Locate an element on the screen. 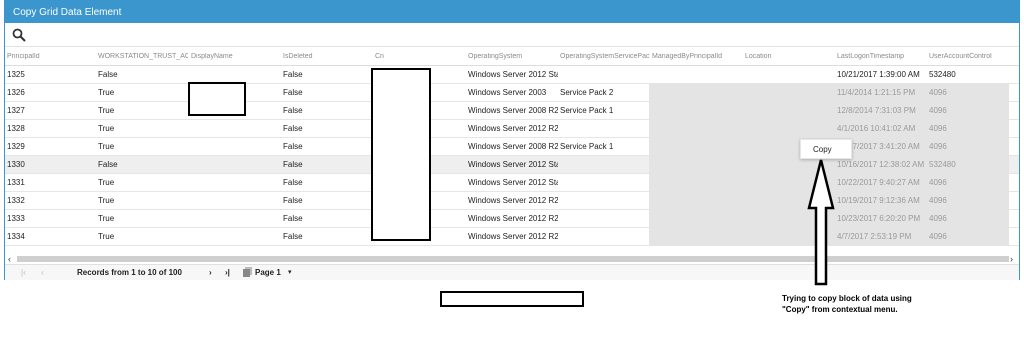 The image size is (1024, 352). window-title: Copy Grid Data Element is located at coordinates (512, 12).